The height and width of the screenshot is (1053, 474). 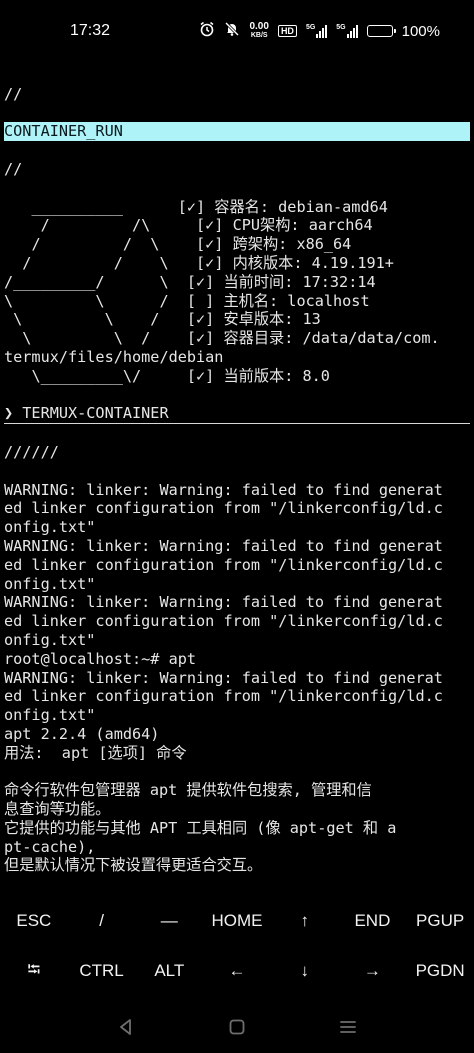 What do you see at coordinates (190, 281) in the screenshot?
I see `terminal-line: /_________/ \ [✓] 当前时间: 17:32:14` at bounding box center [190, 281].